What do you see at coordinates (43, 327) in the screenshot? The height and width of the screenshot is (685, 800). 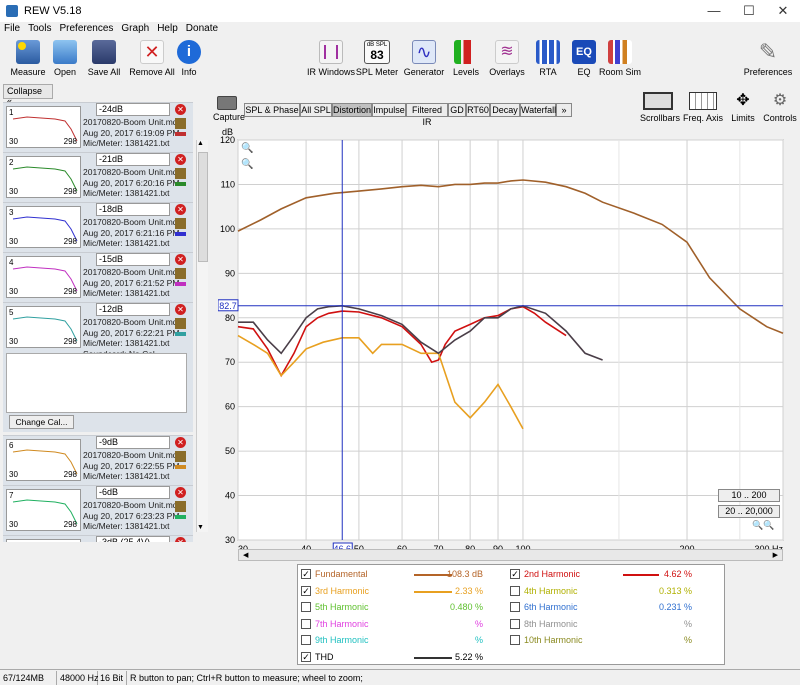 I see `measurement-thumbnail: 5 30 298` at bounding box center [43, 327].